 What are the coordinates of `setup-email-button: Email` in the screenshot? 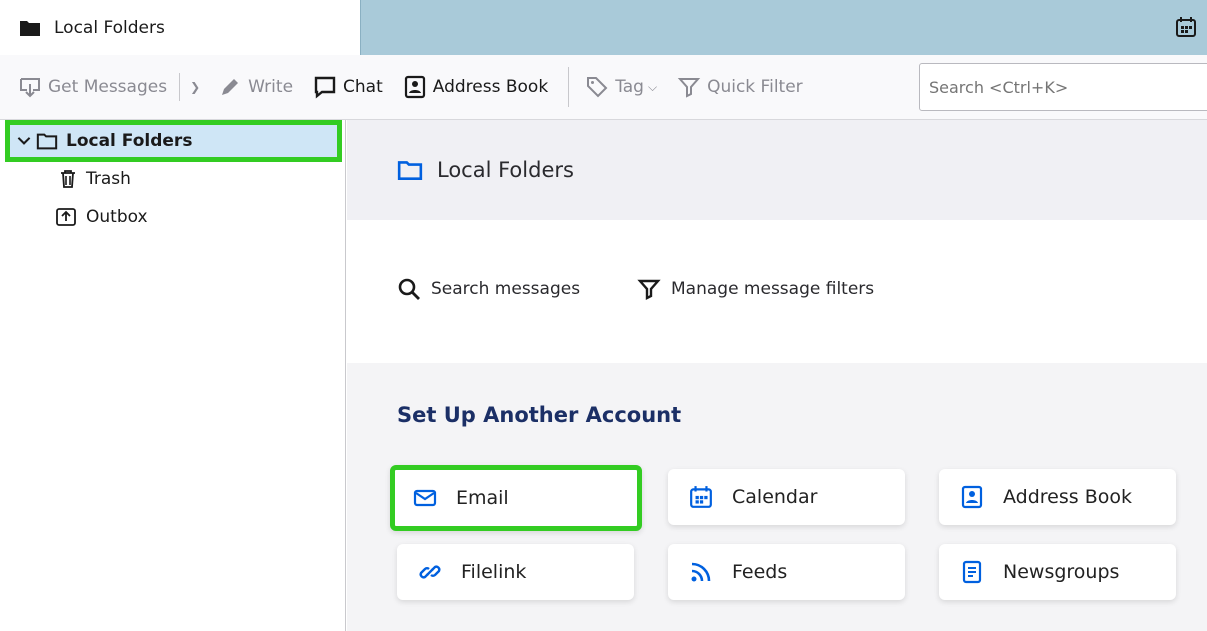 It's located at (516, 498).